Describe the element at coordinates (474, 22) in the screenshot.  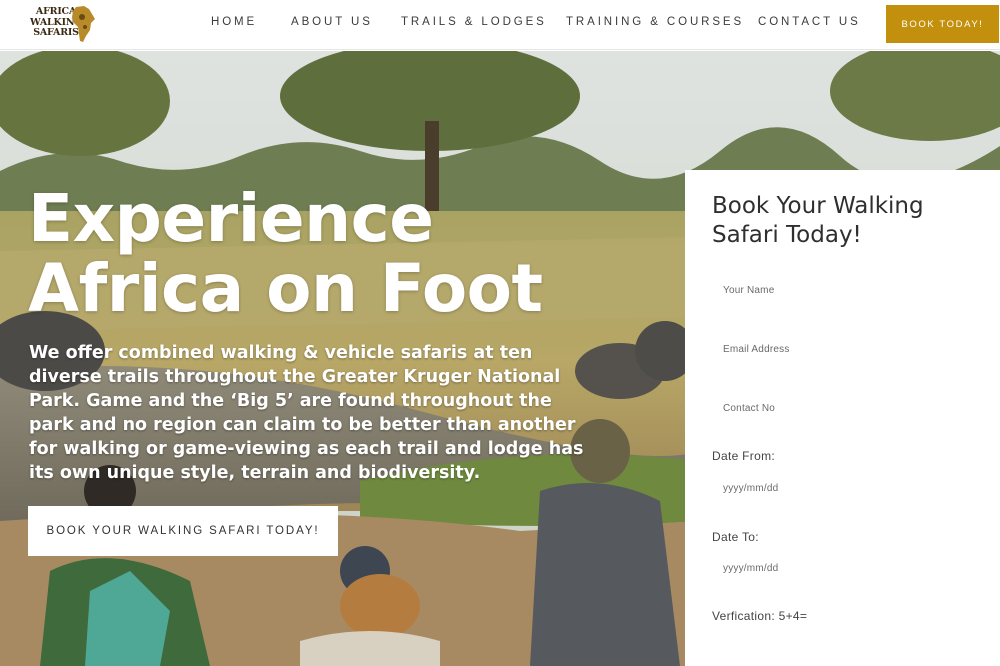
I see `nav-trails-lodges: TRAILS & LODGES` at that location.